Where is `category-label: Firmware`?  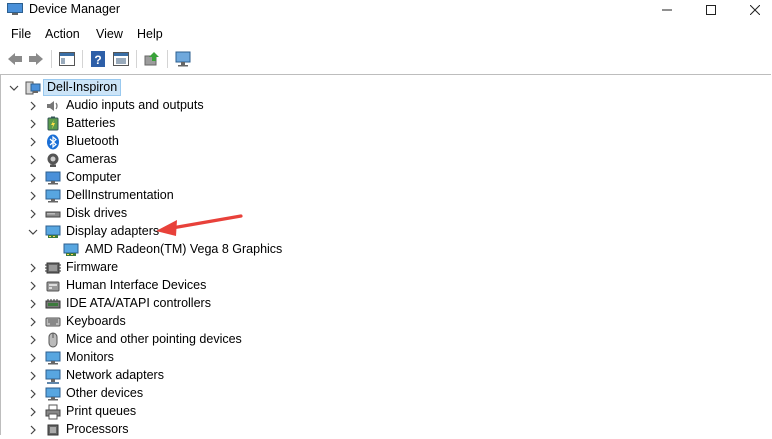
category-label: Firmware is located at coordinates (92, 267).